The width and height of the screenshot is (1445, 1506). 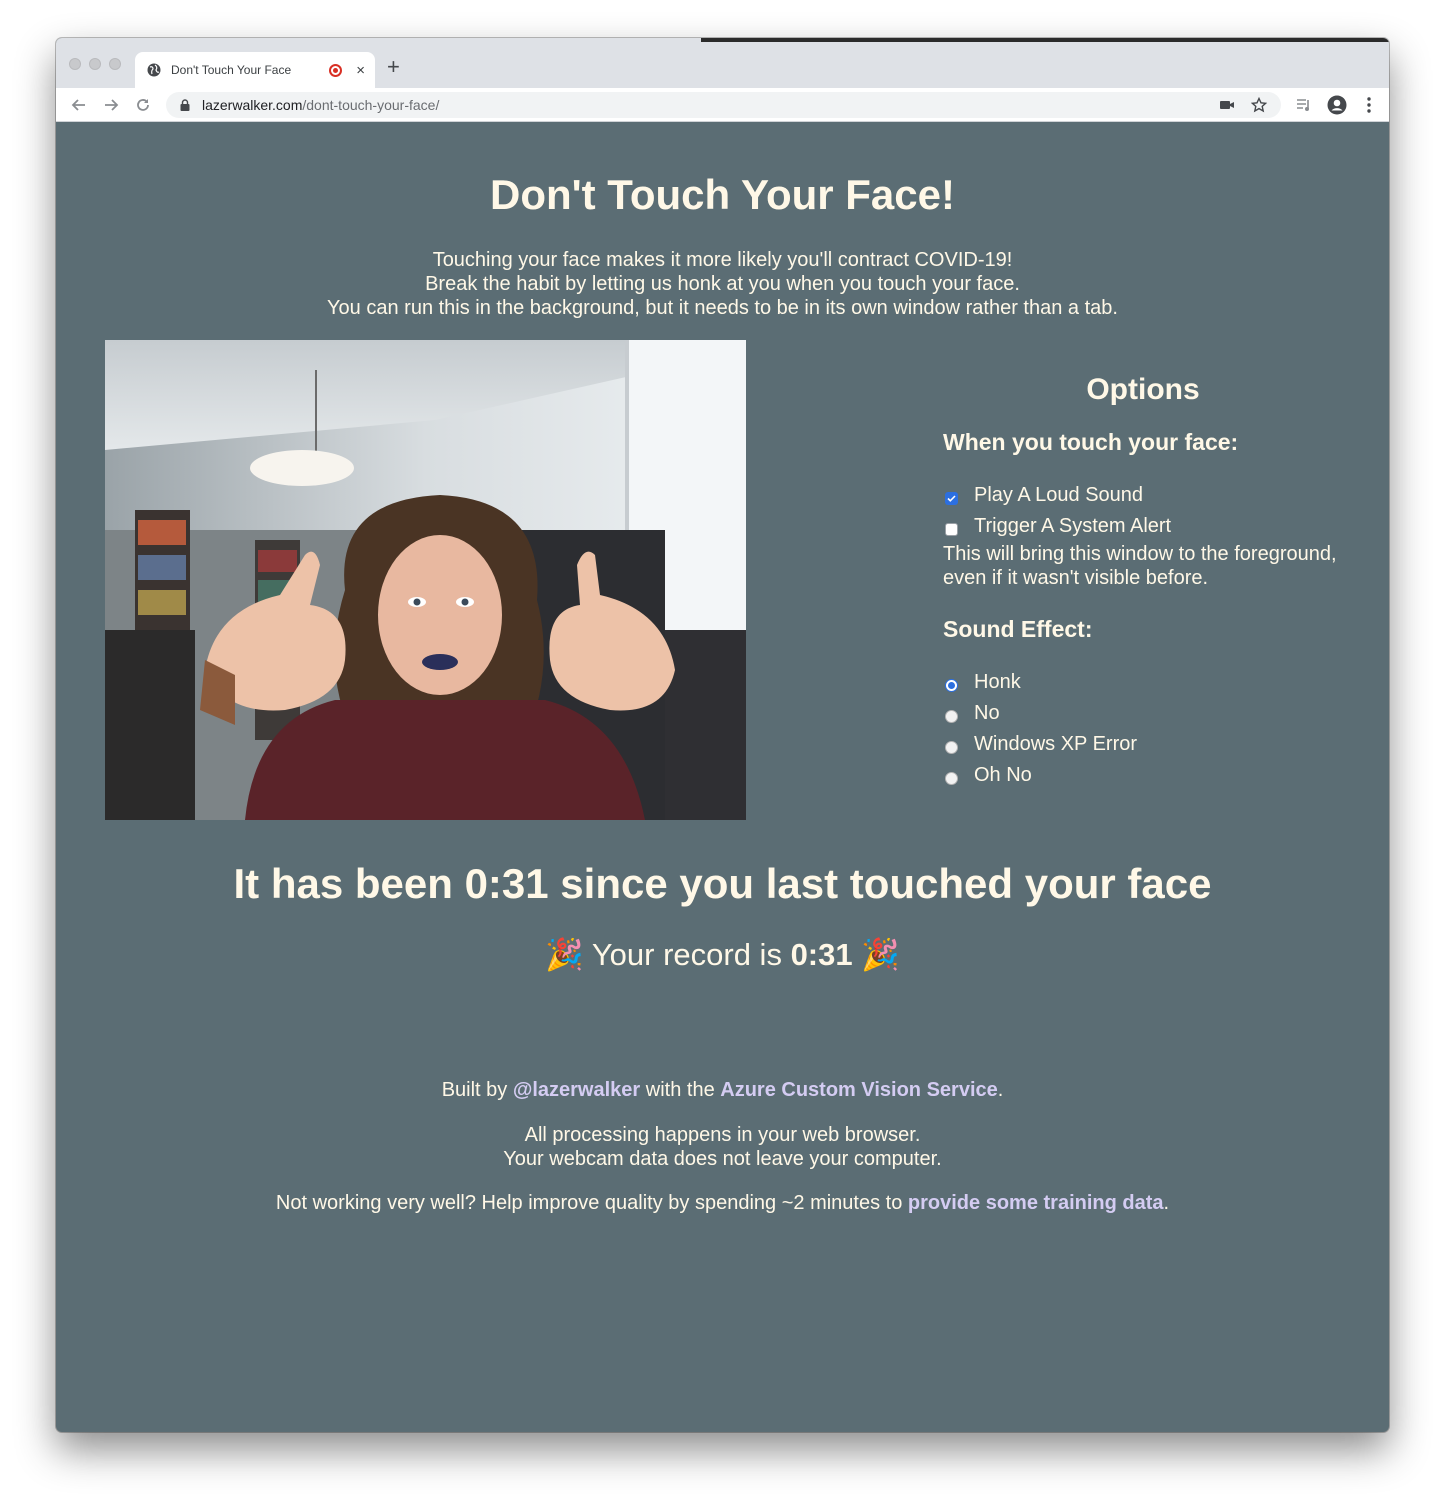 What do you see at coordinates (75, 64) in the screenshot?
I see `close-window-button` at bounding box center [75, 64].